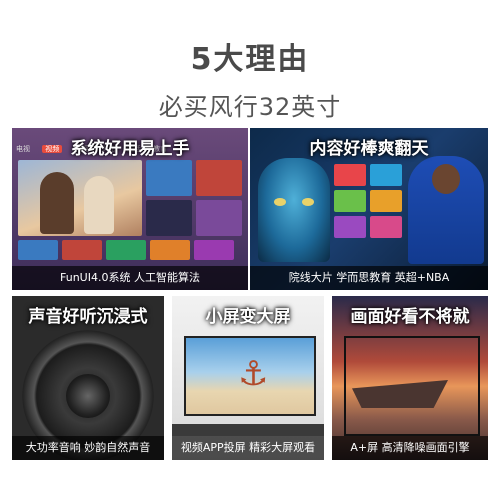 The image size is (500, 500). What do you see at coordinates (369, 212) in the screenshot?
I see `app-grid` at bounding box center [369, 212].